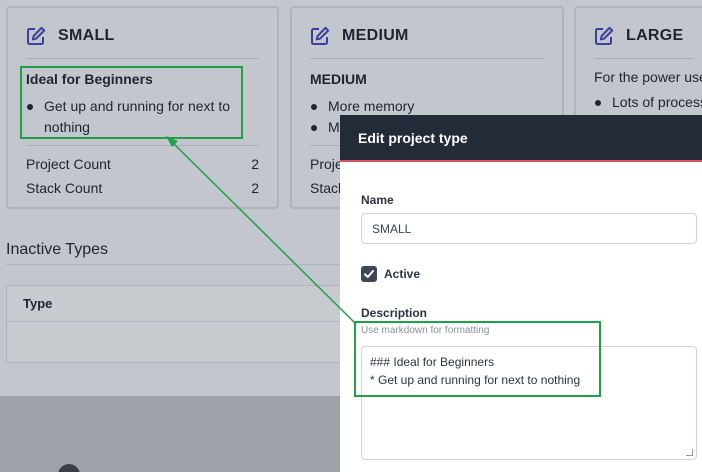 Image resolution: width=702 pixels, height=472 pixels. Describe the element at coordinates (375, 35) in the screenshot. I see `card-title: MEDIUM` at that location.